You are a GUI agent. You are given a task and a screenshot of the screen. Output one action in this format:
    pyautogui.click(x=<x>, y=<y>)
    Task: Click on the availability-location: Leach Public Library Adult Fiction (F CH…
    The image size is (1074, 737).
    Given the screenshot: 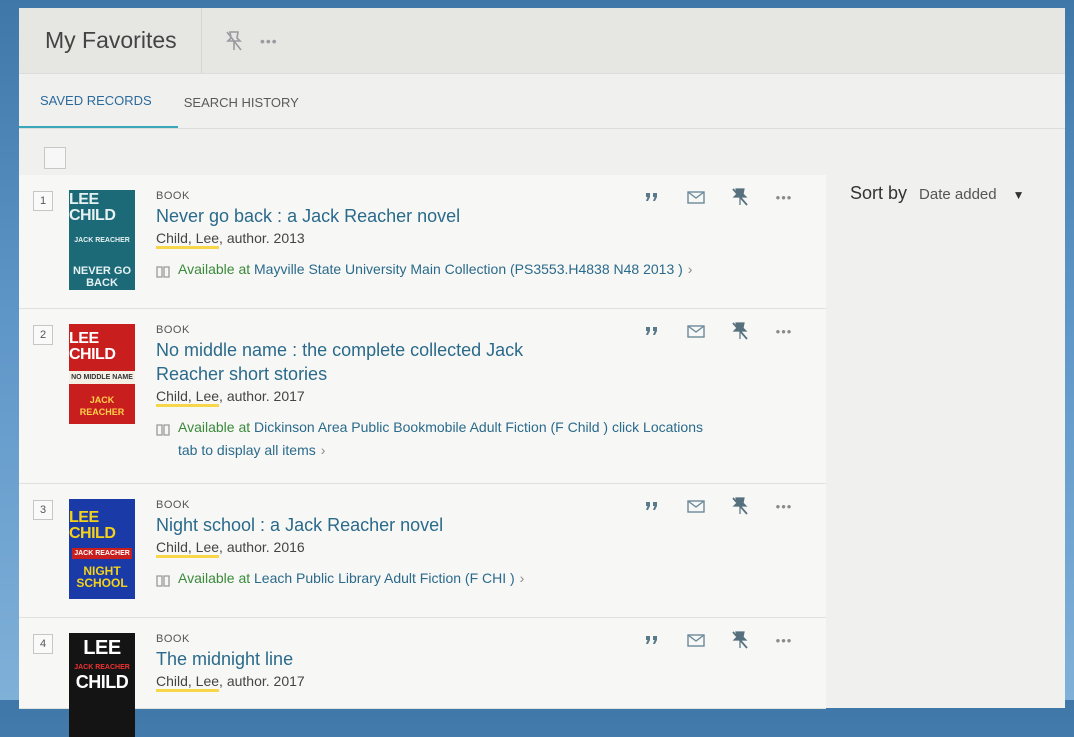 What is the action you would take?
    pyautogui.click(x=384, y=578)
    